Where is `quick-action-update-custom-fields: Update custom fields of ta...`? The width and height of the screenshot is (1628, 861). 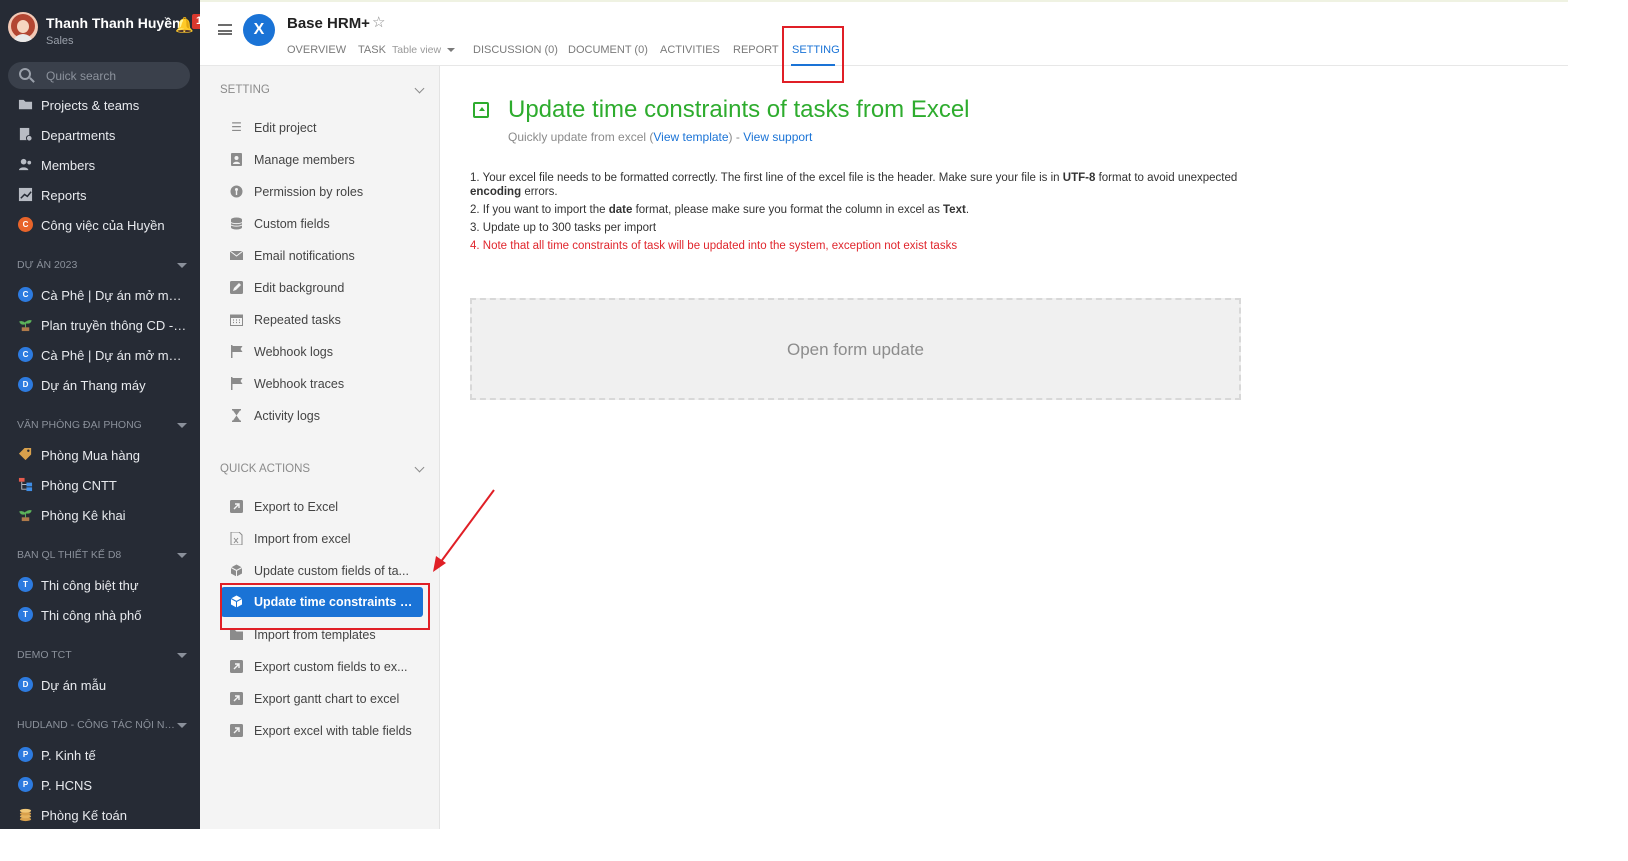 quick-action-update-custom-fields: Update custom fields of ta... is located at coordinates (322, 571).